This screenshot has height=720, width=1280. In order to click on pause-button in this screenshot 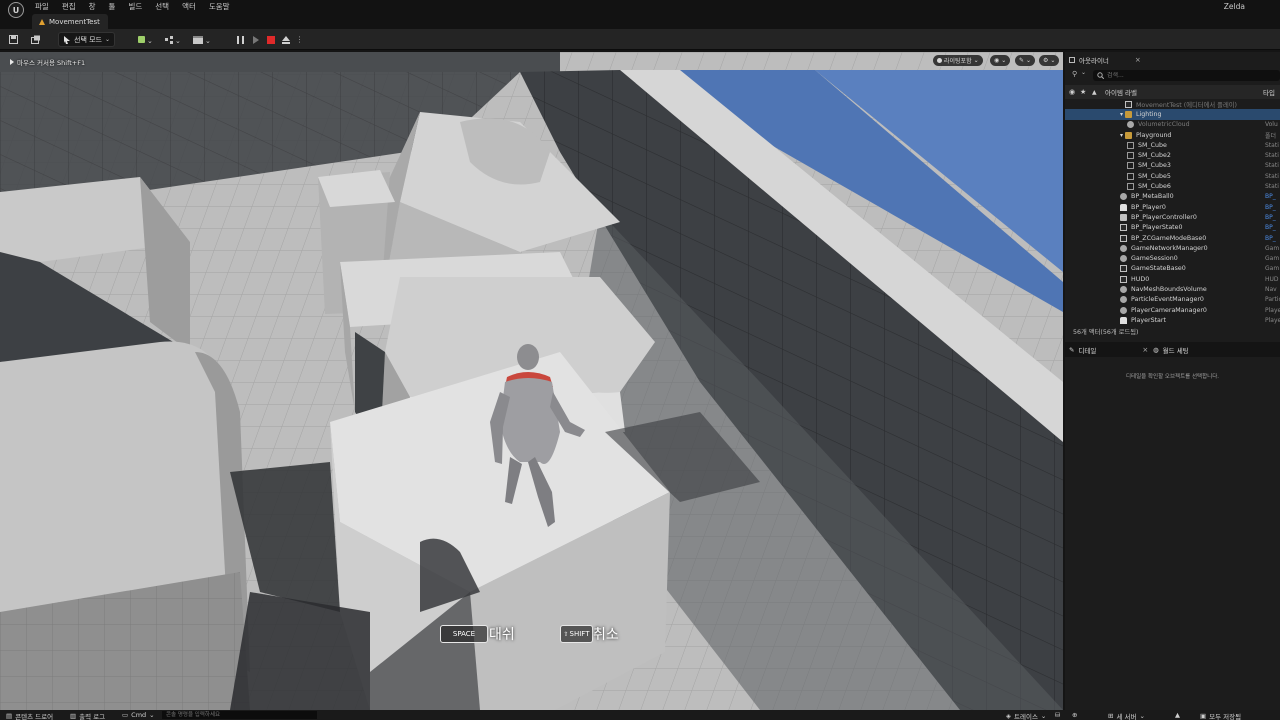, I will do `click(240, 39)`.